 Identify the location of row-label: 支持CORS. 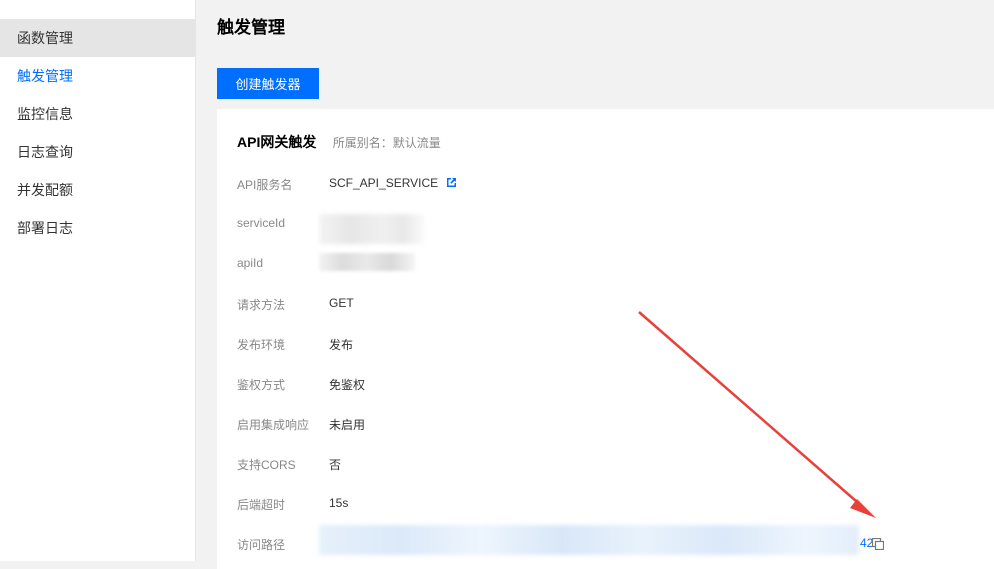
(266, 465).